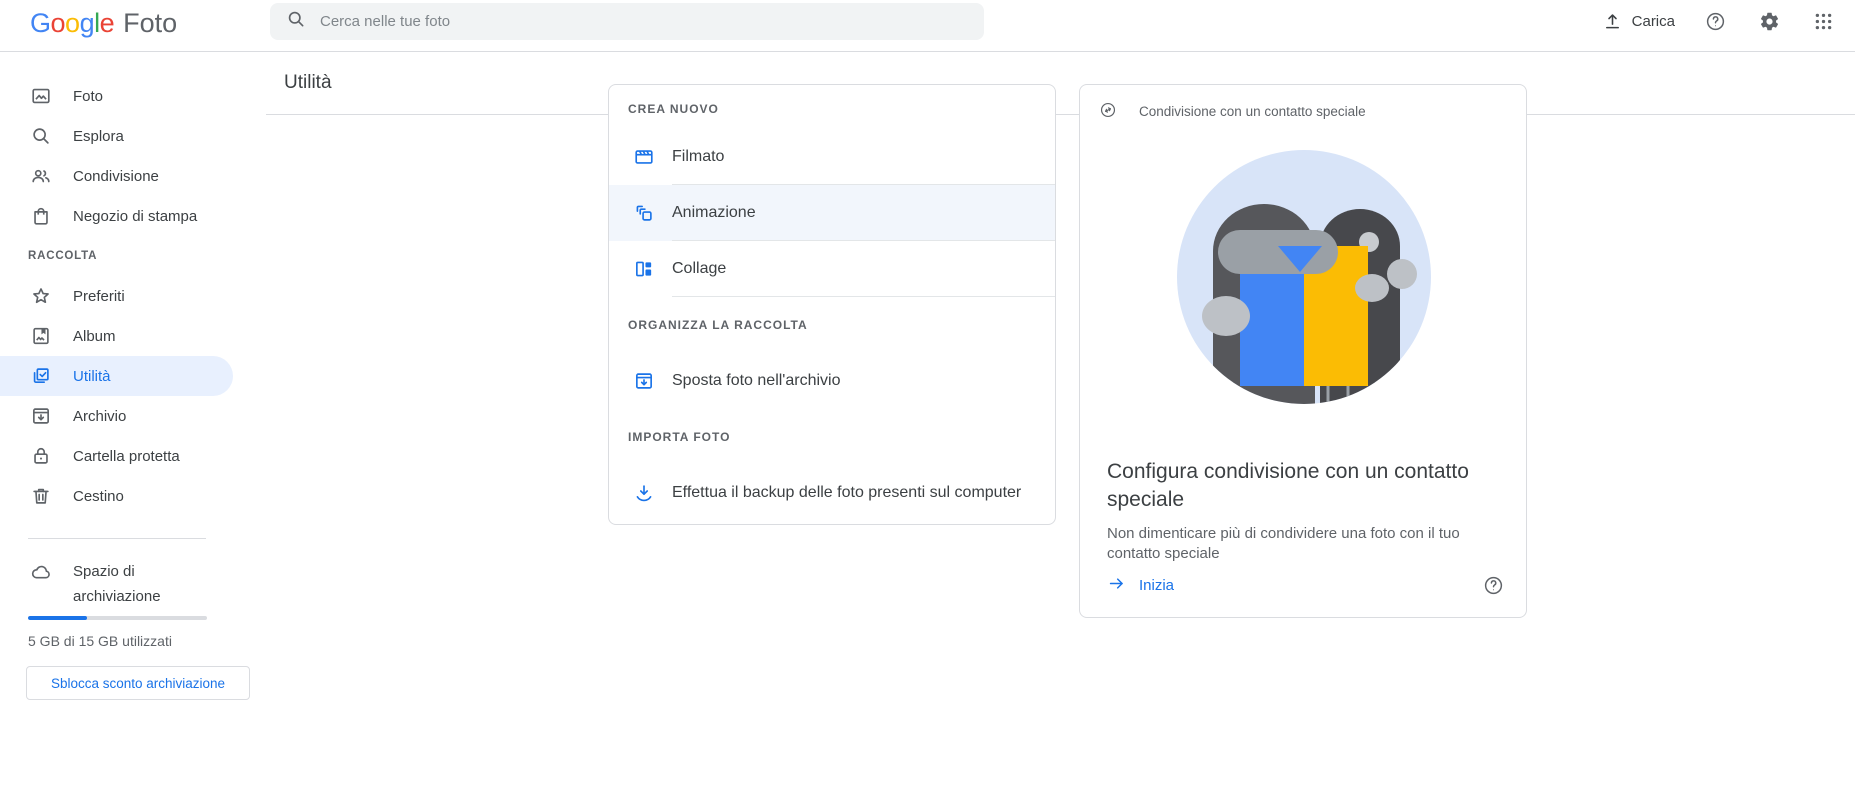 Image resolution: width=1855 pixels, height=791 pixels. Describe the element at coordinates (644, 493) in the screenshot. I see `backup-download-icon` at that location.